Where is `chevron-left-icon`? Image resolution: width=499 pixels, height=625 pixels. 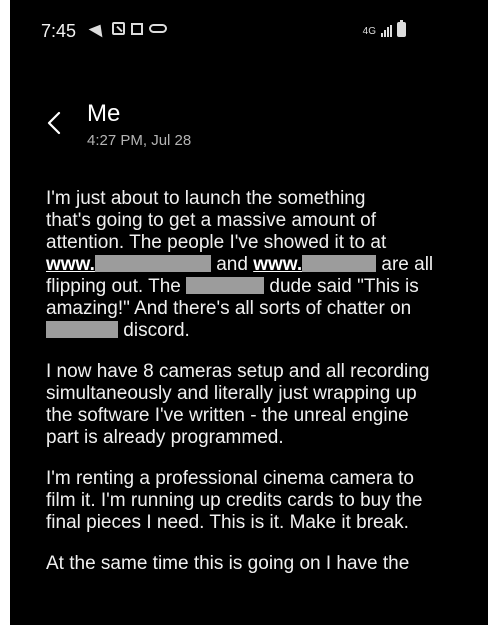
chevron-left-icon is located at coordinates (54, 123).